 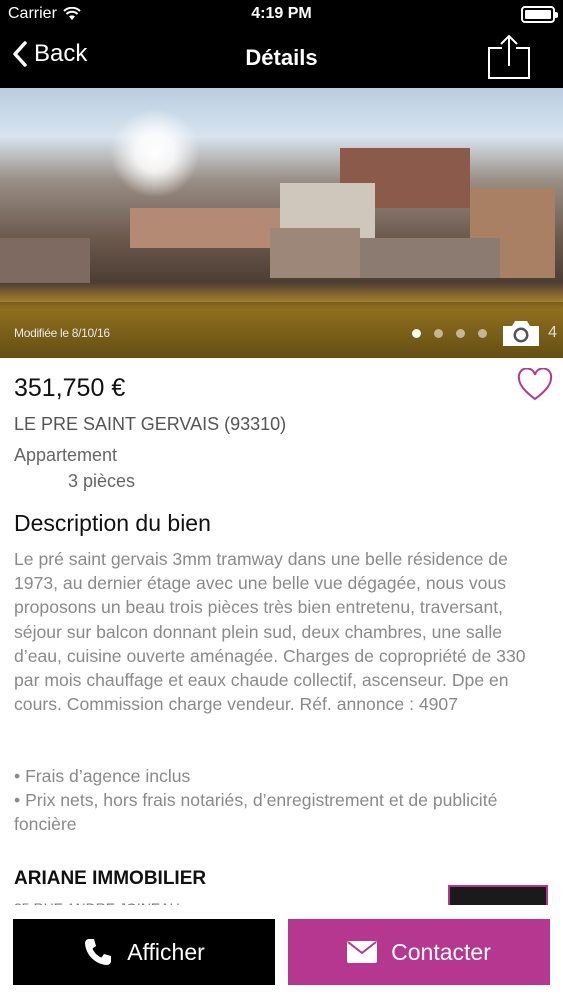 I want to click on battery-icon, so click(x=539, y=14).